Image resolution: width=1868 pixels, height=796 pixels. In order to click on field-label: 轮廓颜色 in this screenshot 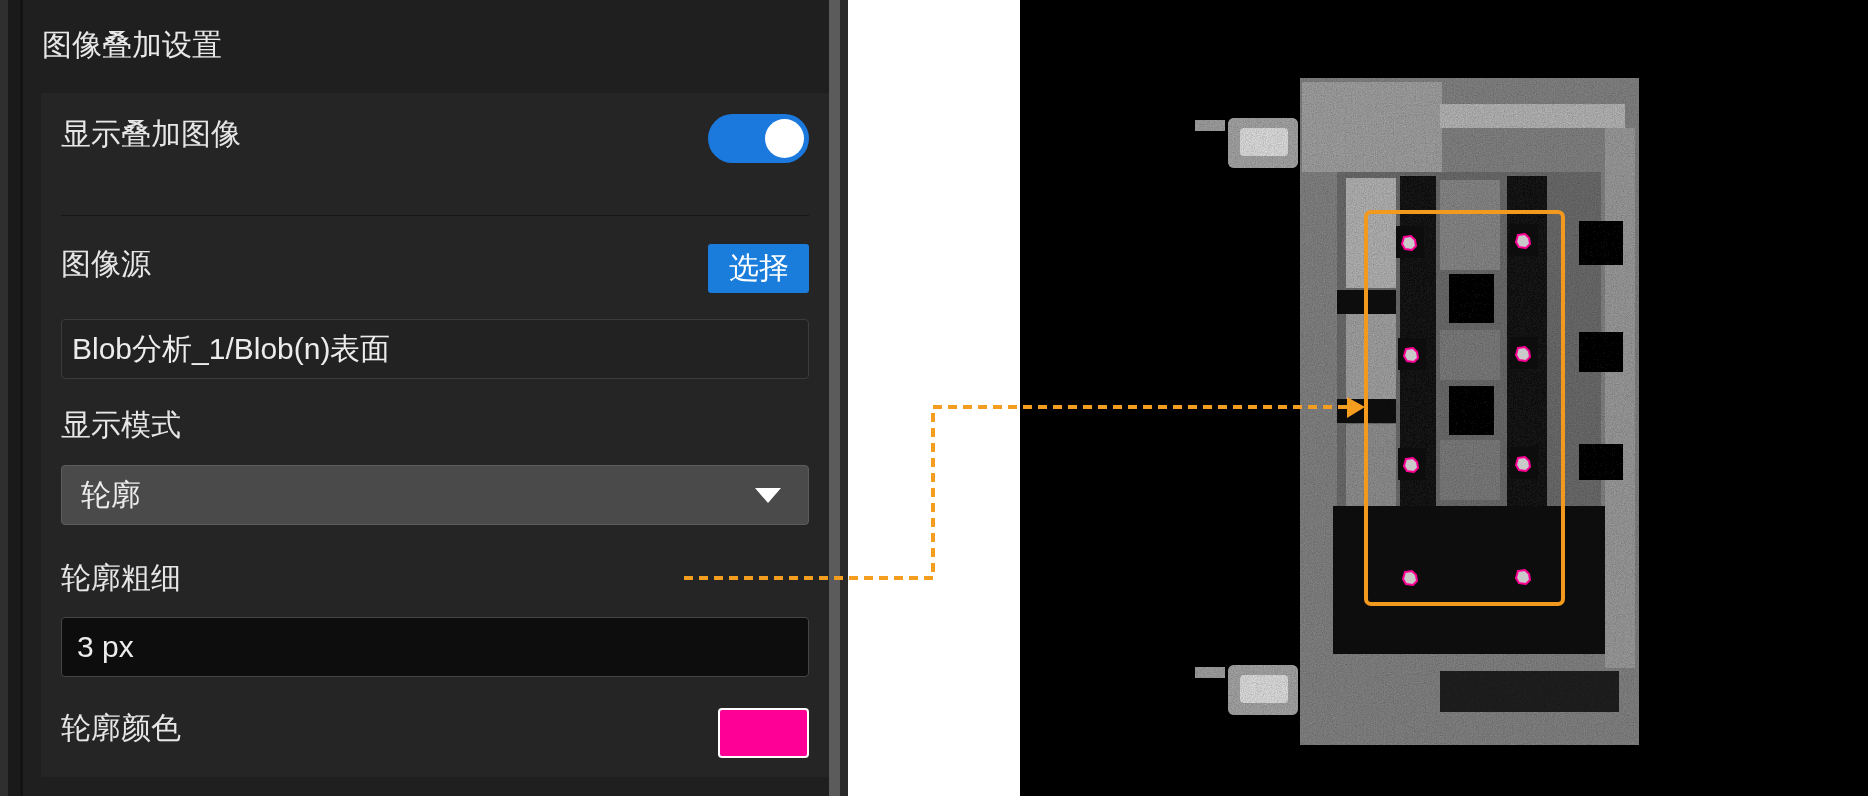, I will do `click(121, 728)`.